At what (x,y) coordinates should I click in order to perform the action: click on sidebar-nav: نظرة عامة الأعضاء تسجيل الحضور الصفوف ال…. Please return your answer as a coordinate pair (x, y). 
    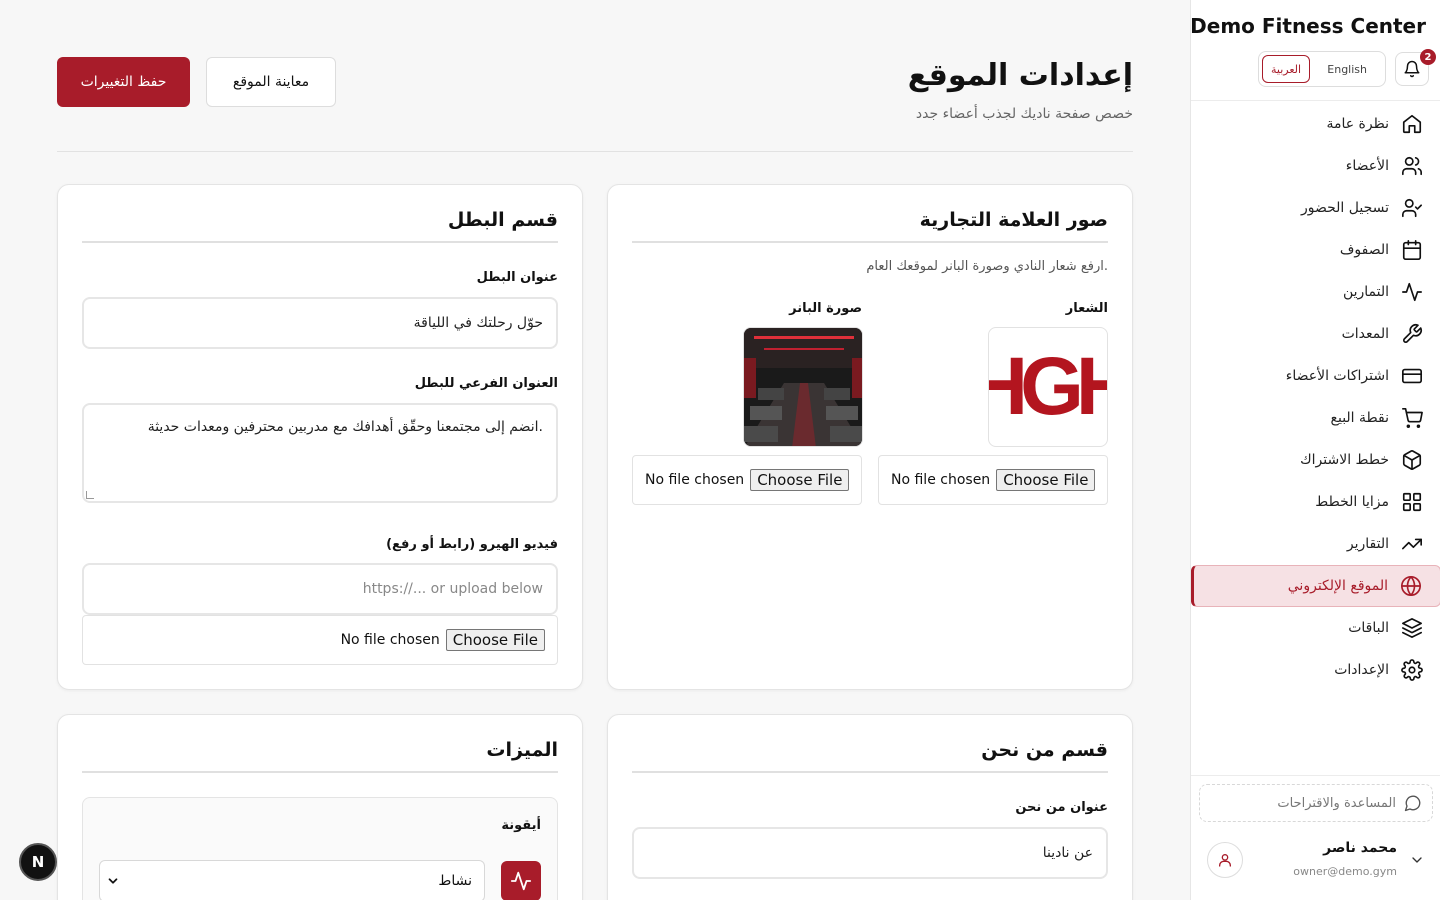
    Looking at the image, I should click on (1315, 397).